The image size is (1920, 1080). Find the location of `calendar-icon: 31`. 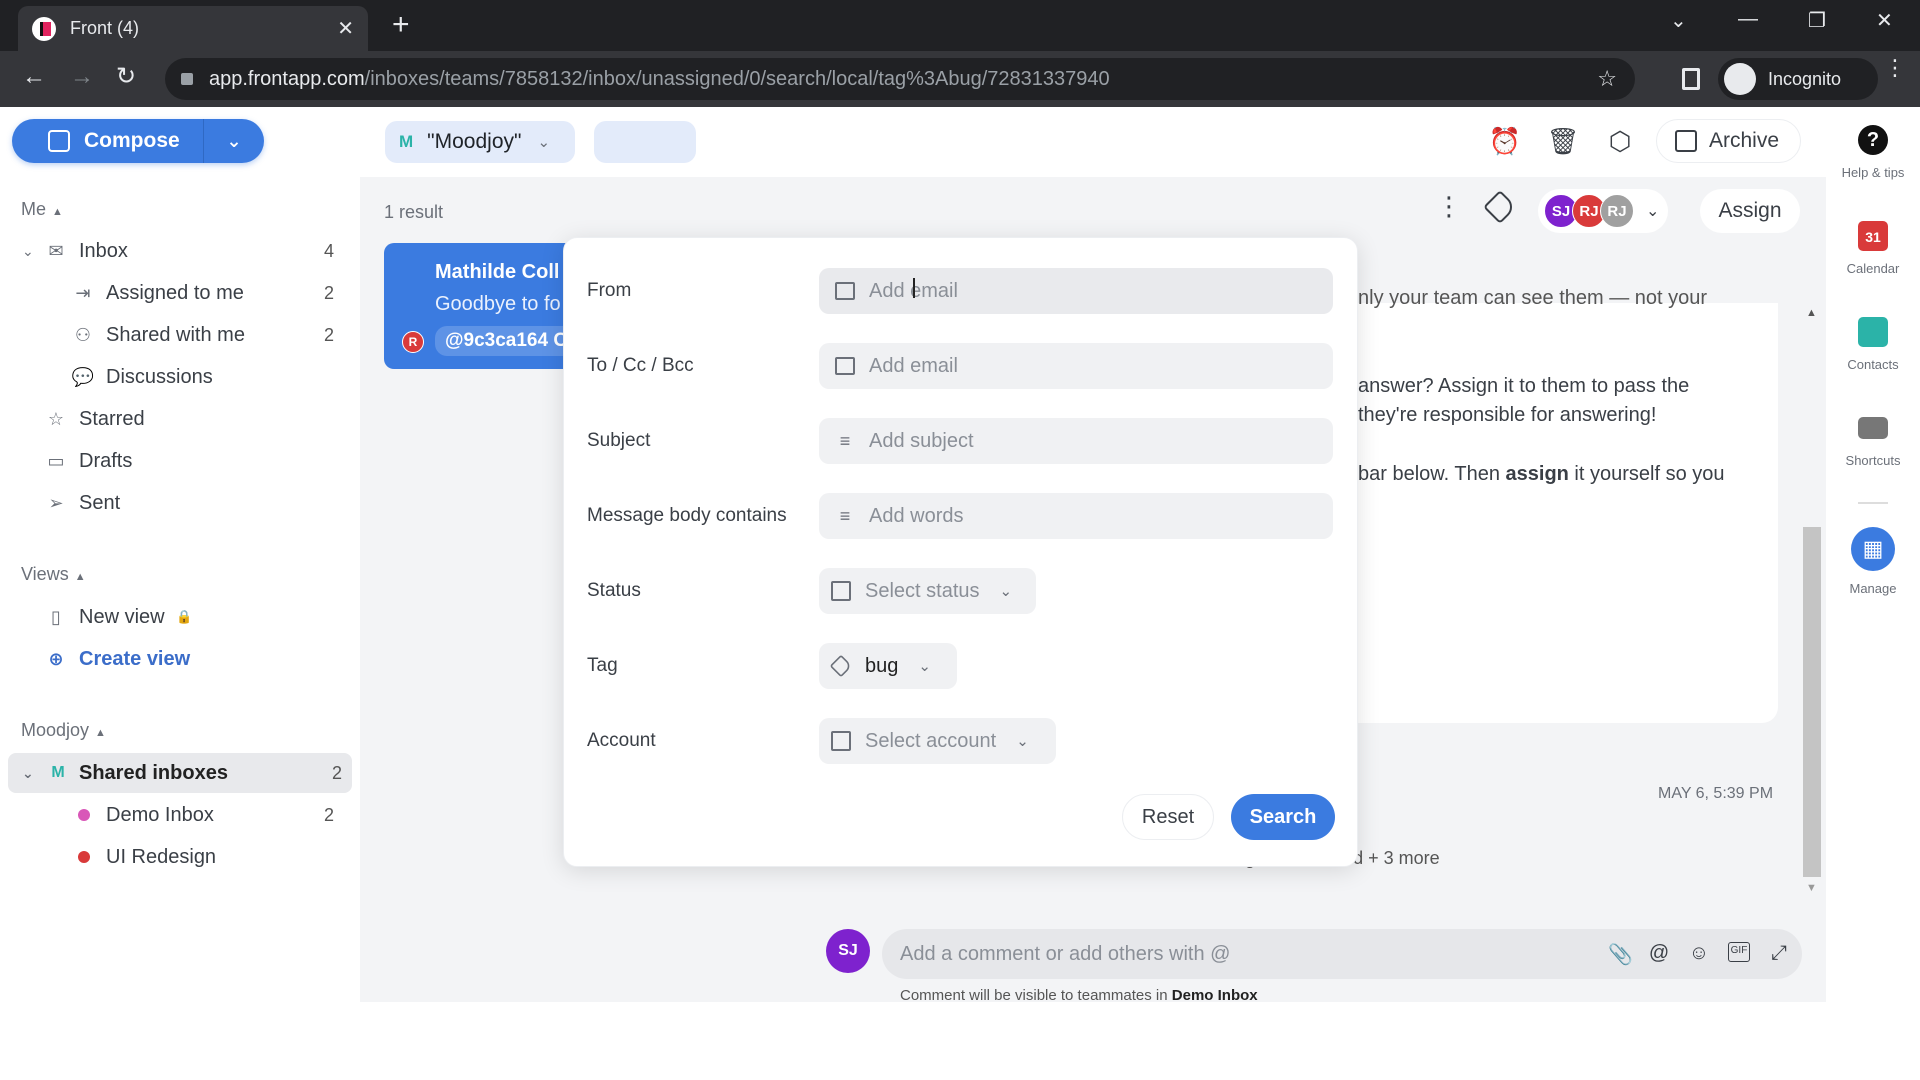

calendar-icon: 31 is located at coordinates (1873, 236).